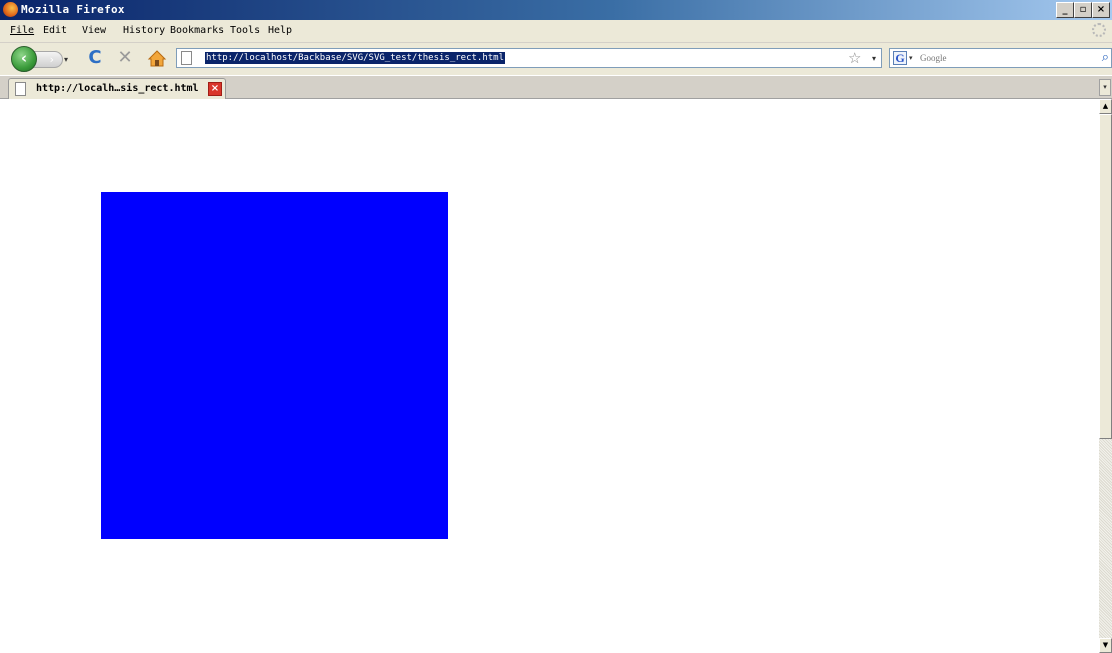 This screenshot has height=653, width=1112. Describe the element at coordinates (144, 30) in the screenshot. I see `menu-history: History` at that location.